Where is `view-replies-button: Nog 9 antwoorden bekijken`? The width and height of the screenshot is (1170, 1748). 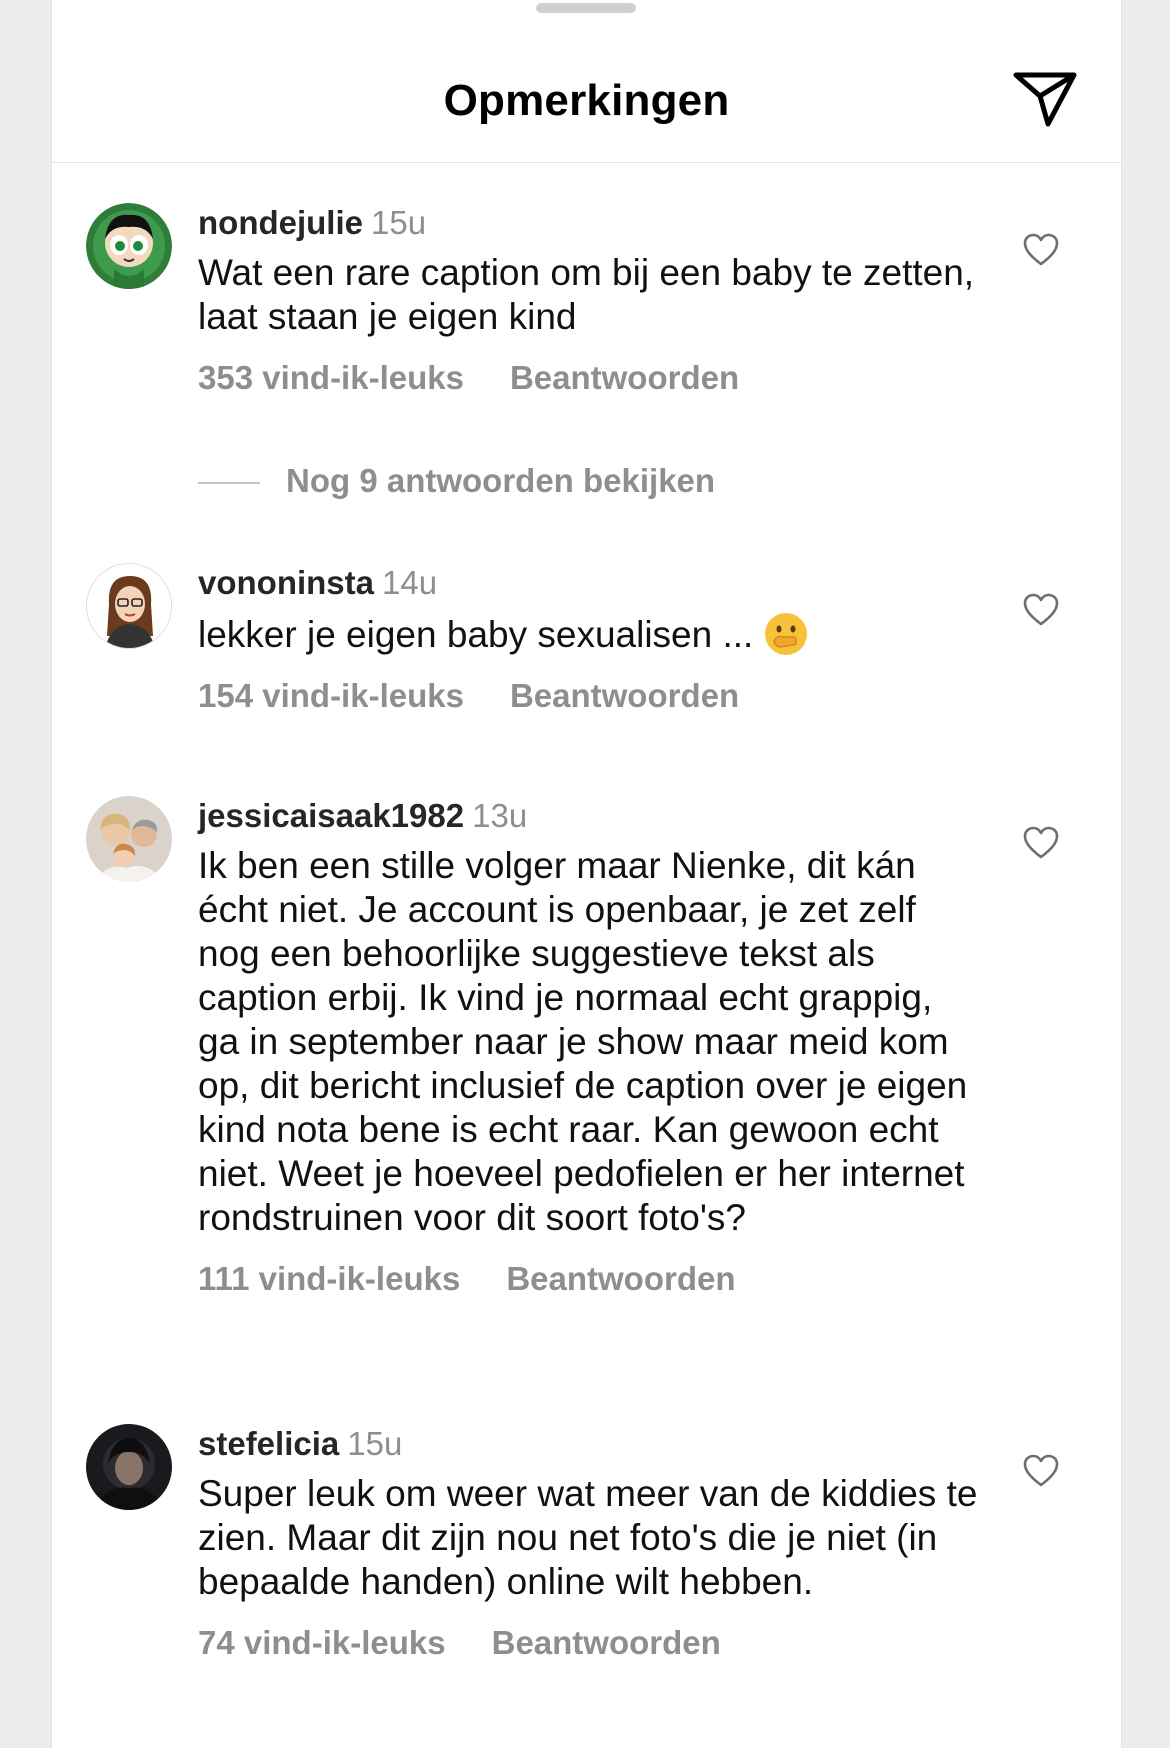 view-replies-button: Nog 9 antwoorden bekijken is located at coordinates (456, 481).